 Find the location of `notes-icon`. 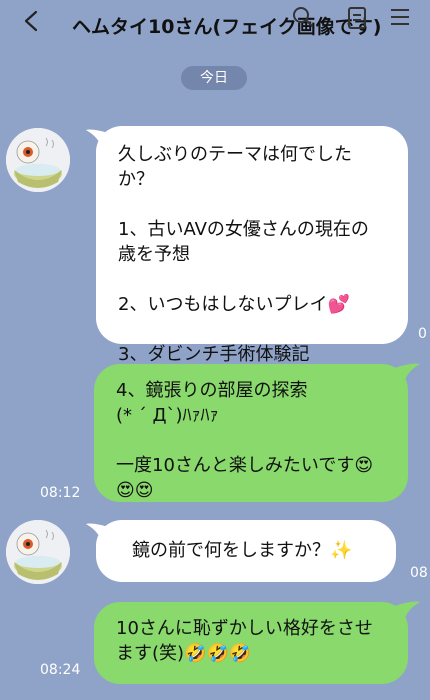

notes-icon is located at coordinates (357, 18).